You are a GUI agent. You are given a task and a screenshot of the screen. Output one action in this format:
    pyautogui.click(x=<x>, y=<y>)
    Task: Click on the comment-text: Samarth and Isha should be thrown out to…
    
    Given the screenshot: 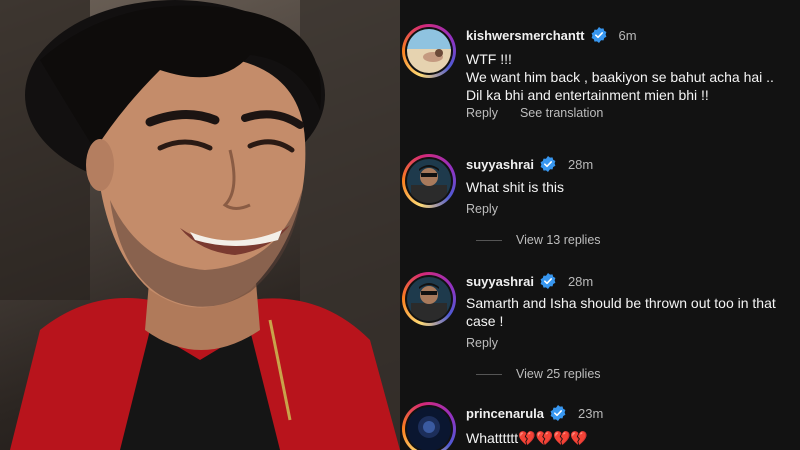 What is the action you would take?
    pyautogui.click(x=621, y=312)
    